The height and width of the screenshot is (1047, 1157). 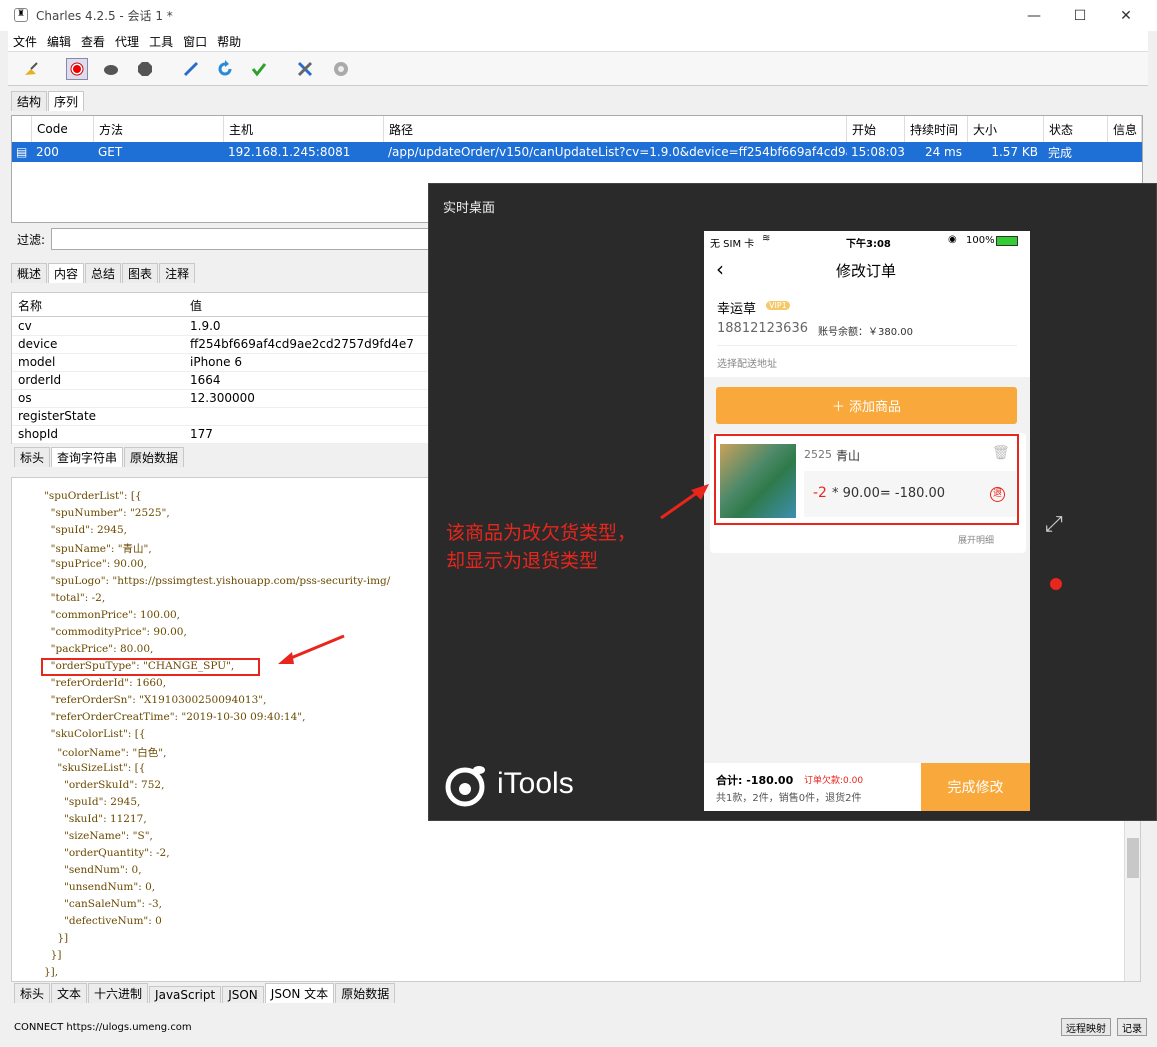 What do you see at coordinates (59, 41) in the screenshot?
I see `menu-edit: 编辑` at bounding box center [59, 41].